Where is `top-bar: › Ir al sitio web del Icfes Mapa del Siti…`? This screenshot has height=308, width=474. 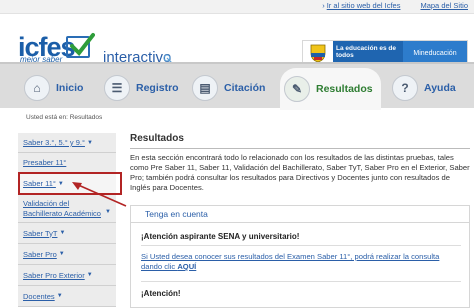 top-bar: › Ir al sitio web del Icfes Mapa del Siti… is located at coordinates (237, 7).